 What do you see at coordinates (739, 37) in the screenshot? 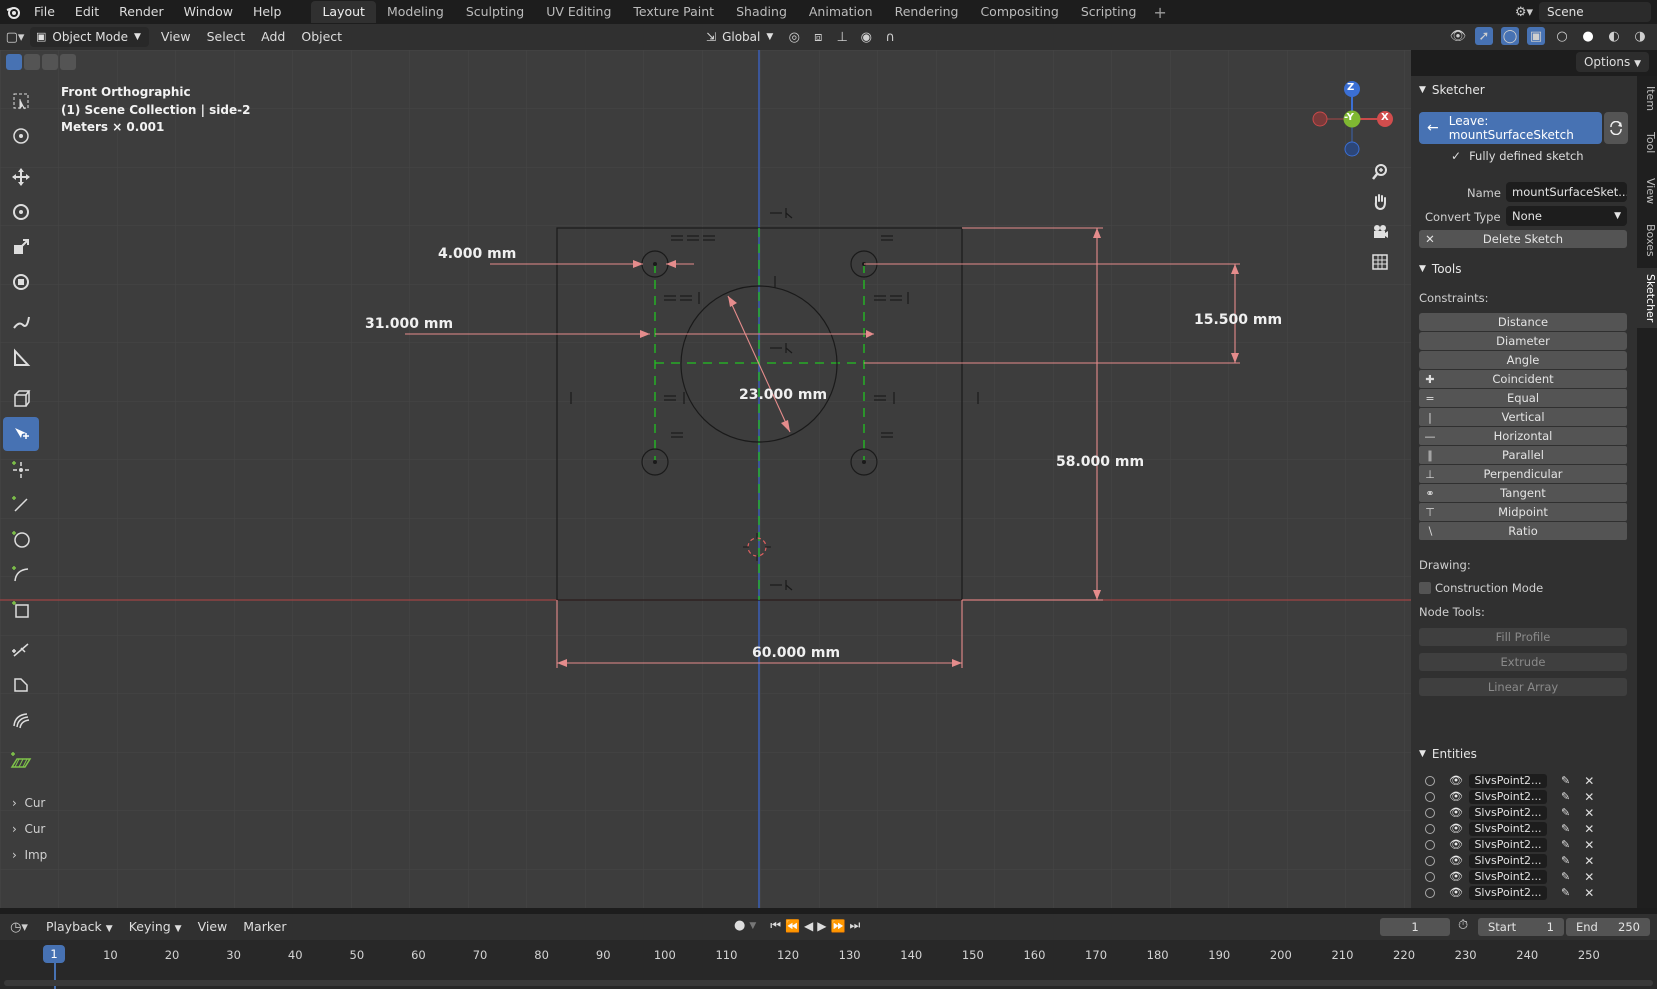
I see `orientation-select: ⇲ Global ▼` at bounding box center [739, 37].